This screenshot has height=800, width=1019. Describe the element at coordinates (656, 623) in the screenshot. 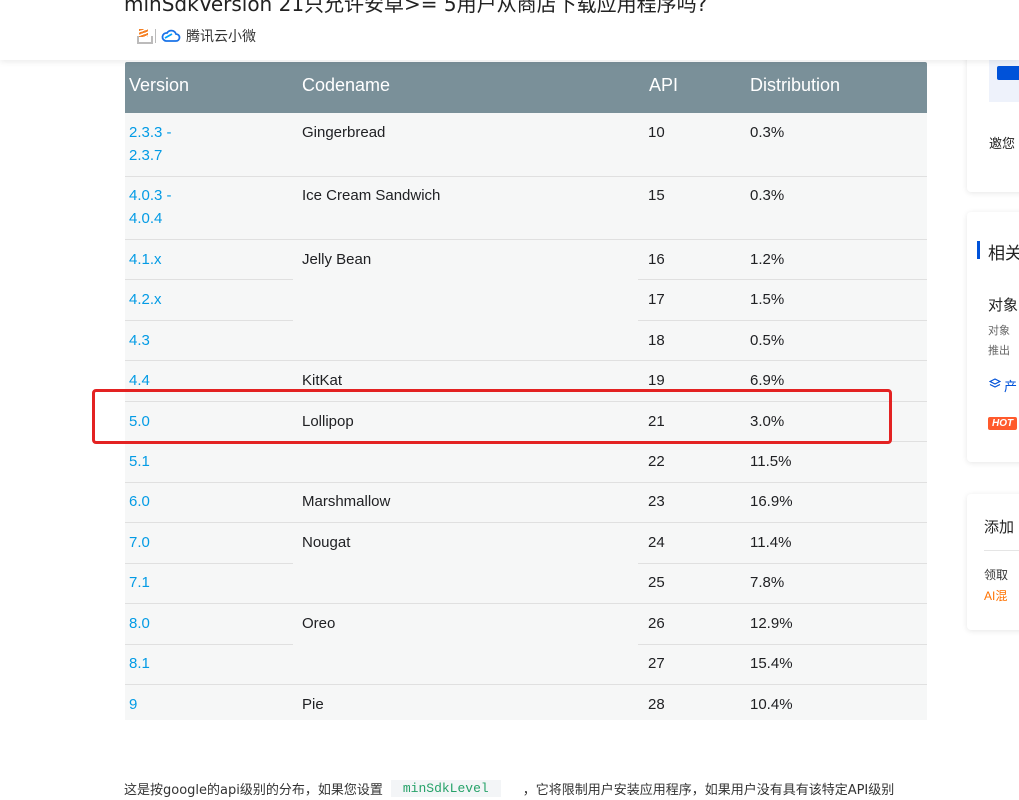

I see `api-cell: 26` at that location.